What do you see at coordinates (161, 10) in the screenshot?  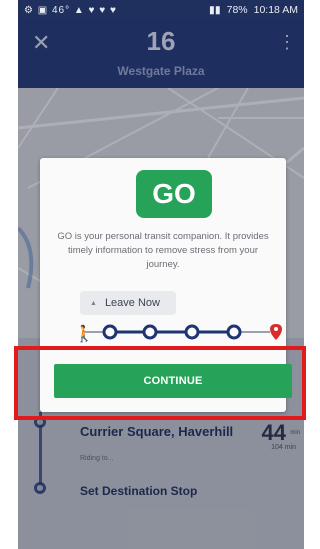 I see `status-bar: ⚙ ▣ 46° ▲ ♥ ♥ ♥ ▮▮ 78% 10:18 AM` at bounding box center [161, 10].